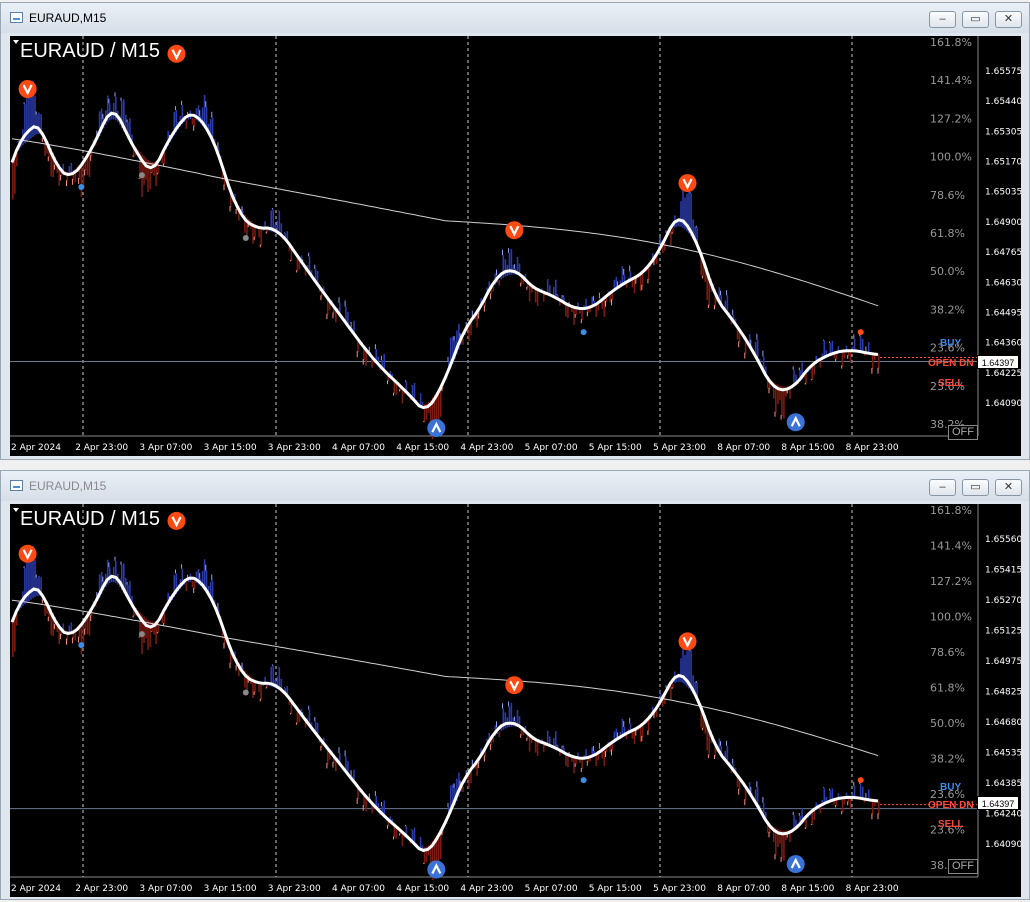 Image resolution: width=1030 pixels, height=902 pixels. What do you see at coordinates (807, 448) in the screenshot?
I see `time-axis-label: 8 Apr 15:00` at bounding box center [807, 448].